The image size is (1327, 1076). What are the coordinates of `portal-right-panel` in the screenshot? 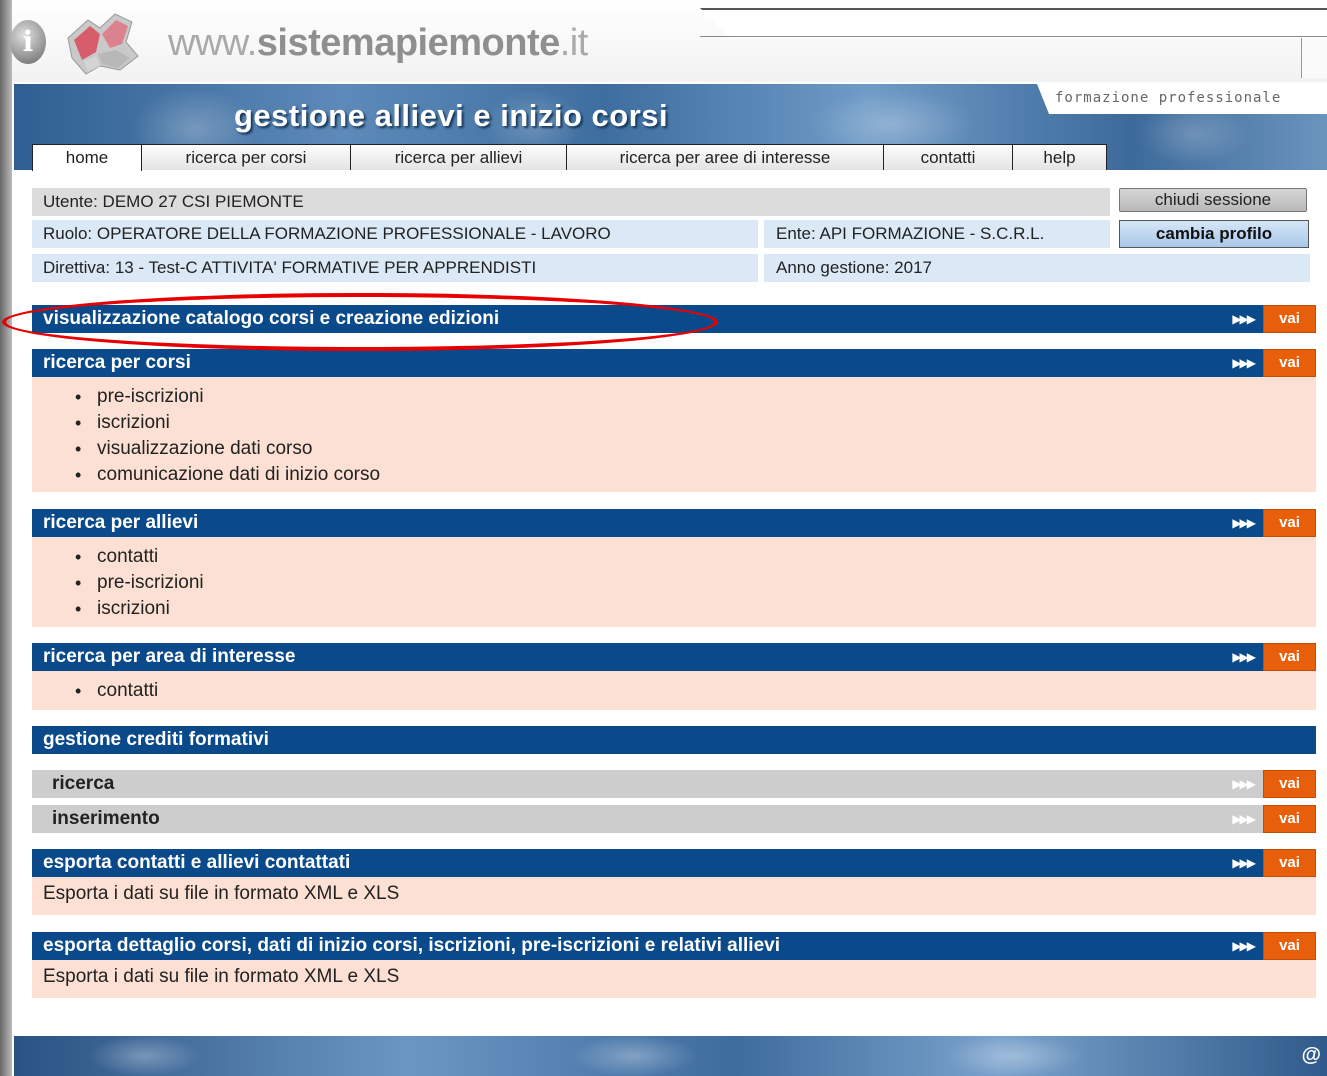 It's located at (1314, 58).